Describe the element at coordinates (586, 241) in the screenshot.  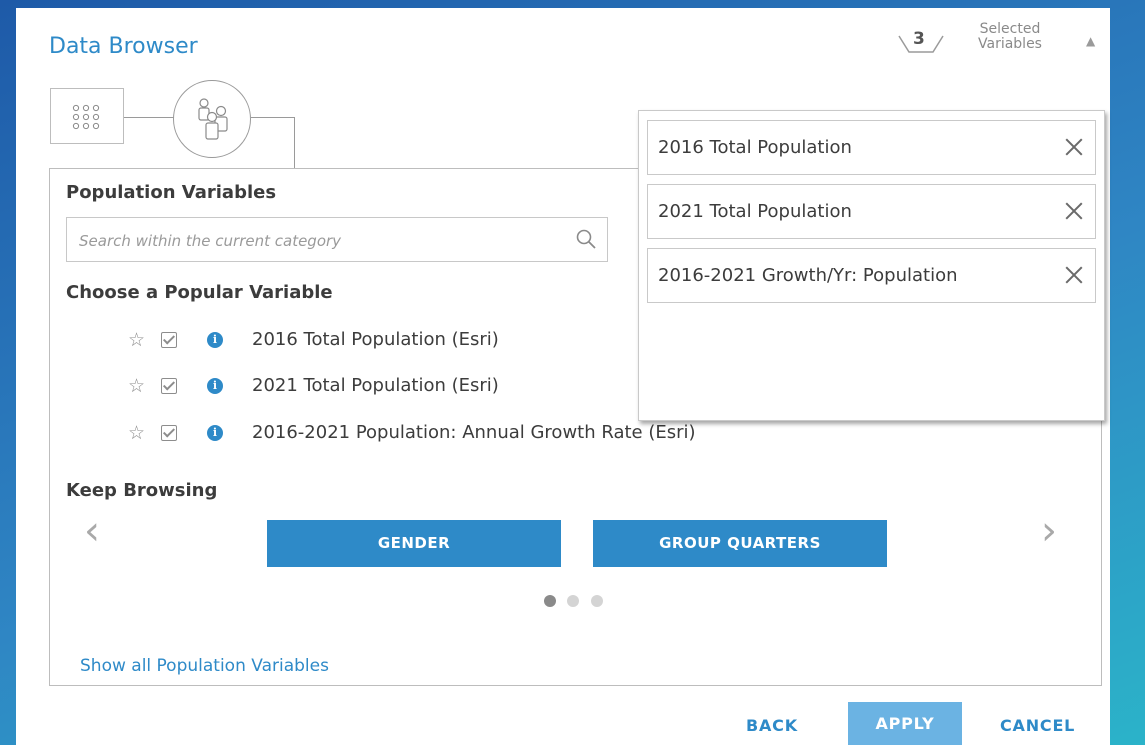
I see `search-icon` at that location.